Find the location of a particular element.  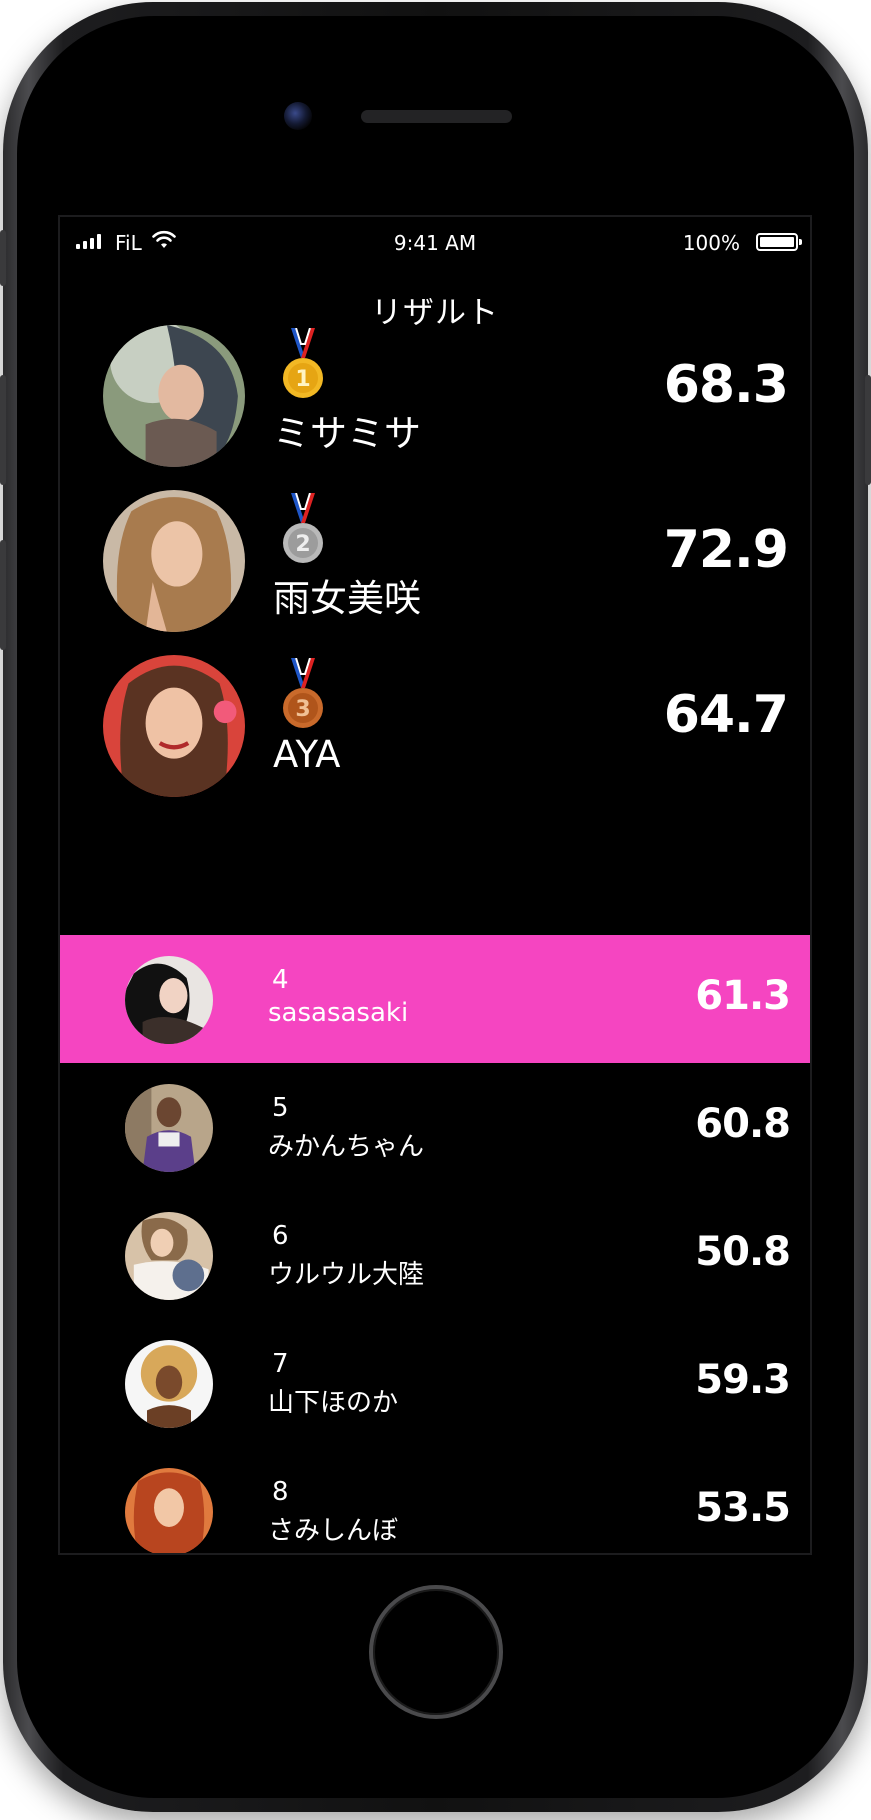

player-score: 59.3 is located at coordinates (743, 1380).